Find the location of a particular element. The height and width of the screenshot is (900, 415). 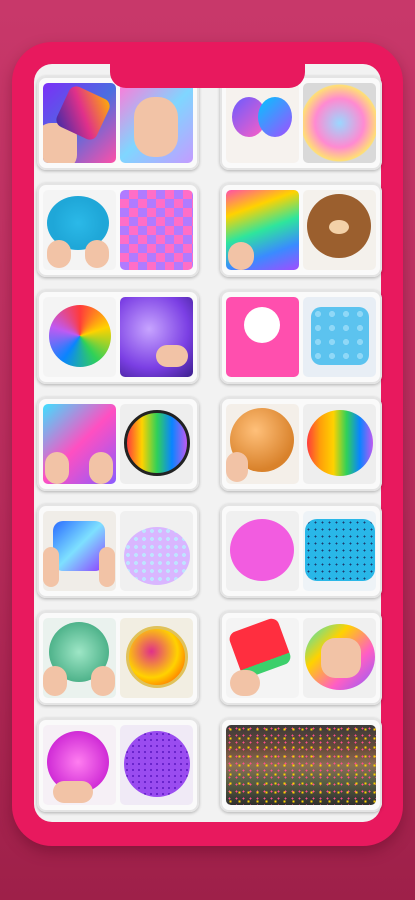

blue-dotted-slime-icon is located at coordinates (79, 230).